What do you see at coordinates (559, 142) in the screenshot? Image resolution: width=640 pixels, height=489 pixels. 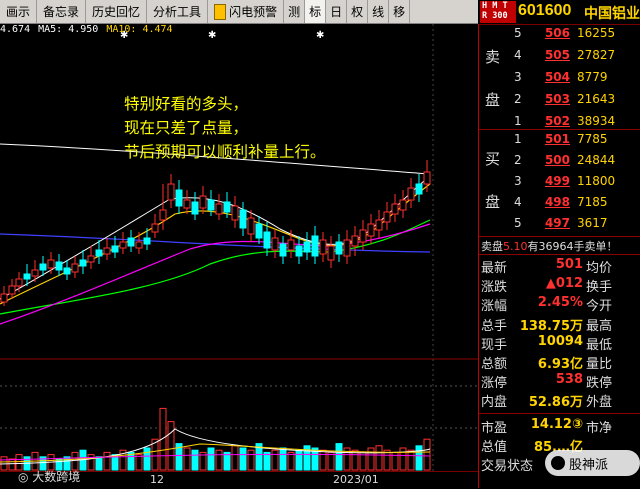 I see `buy-row-1: 1 501 7785` at bounding box center [559, 142].